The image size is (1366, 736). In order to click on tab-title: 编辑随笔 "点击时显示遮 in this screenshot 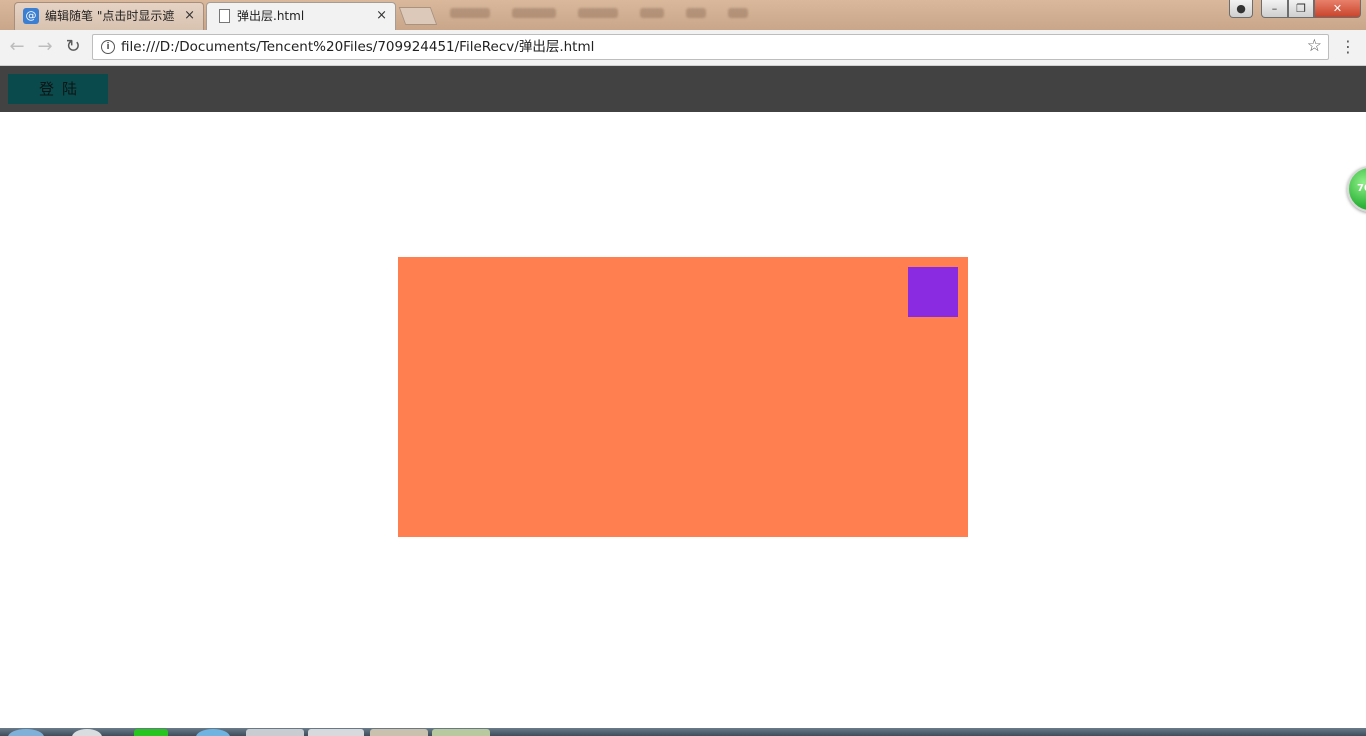, I will do `click(110, 16)`.